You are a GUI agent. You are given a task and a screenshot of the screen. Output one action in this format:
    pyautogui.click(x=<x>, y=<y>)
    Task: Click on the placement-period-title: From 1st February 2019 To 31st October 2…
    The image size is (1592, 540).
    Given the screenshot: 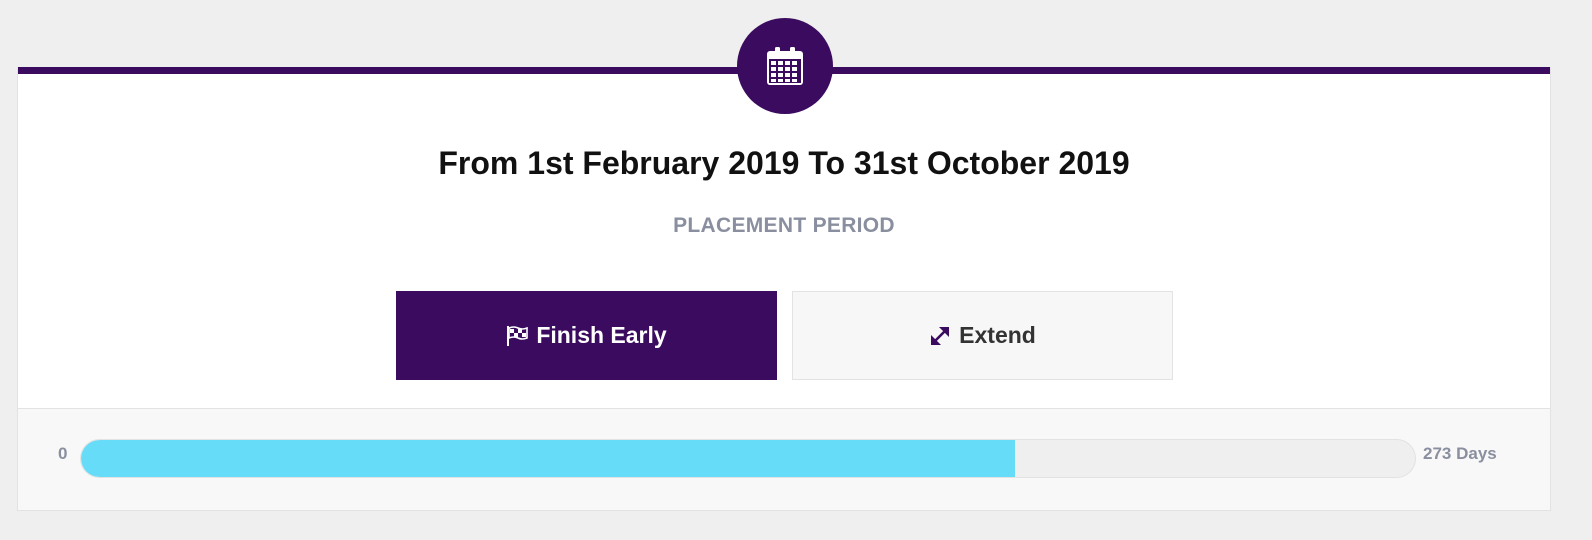 What is the action you would take?
    pyautogui.click(x=784, y=163)
    